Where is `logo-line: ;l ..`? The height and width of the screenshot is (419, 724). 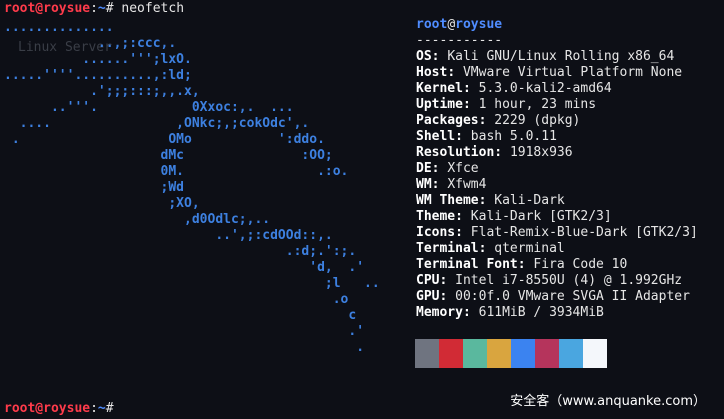
logo-line: ;l .. is located at coordinates (192, 283).